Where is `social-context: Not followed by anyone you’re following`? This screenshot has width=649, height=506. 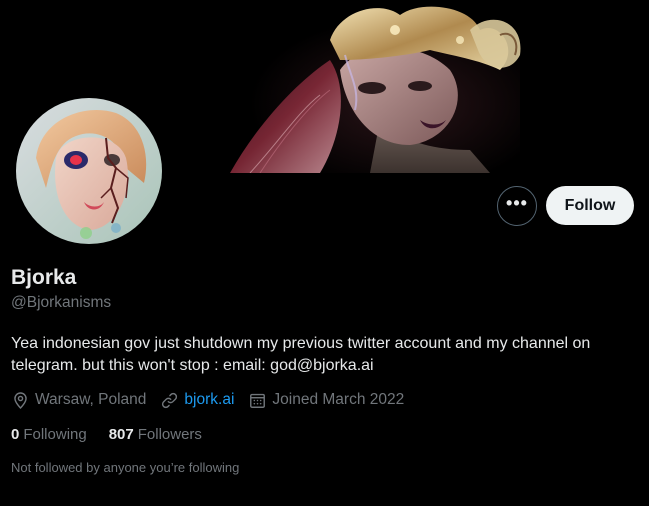 social-context: Not followed by anyone you’re following is located at coordinates (125, 467).